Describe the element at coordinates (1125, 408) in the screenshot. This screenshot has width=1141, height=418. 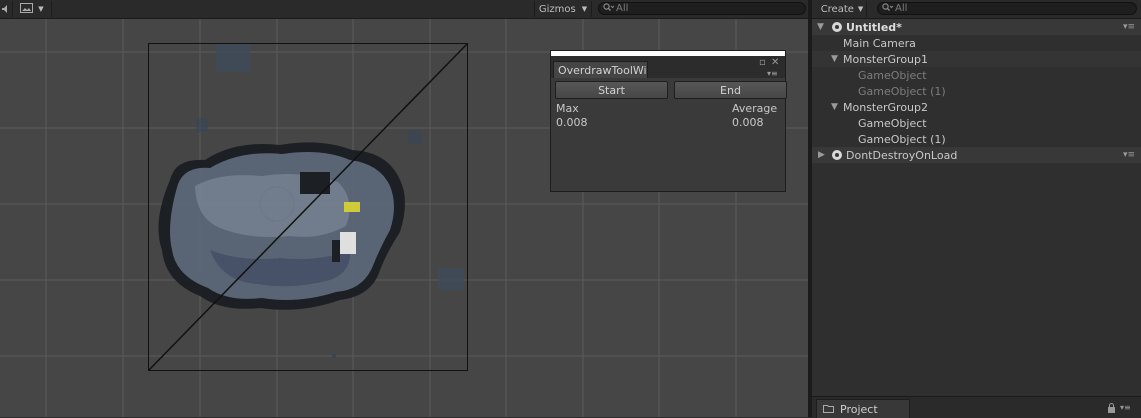
I see `panel-menu-icon: ▾≡` at that location.